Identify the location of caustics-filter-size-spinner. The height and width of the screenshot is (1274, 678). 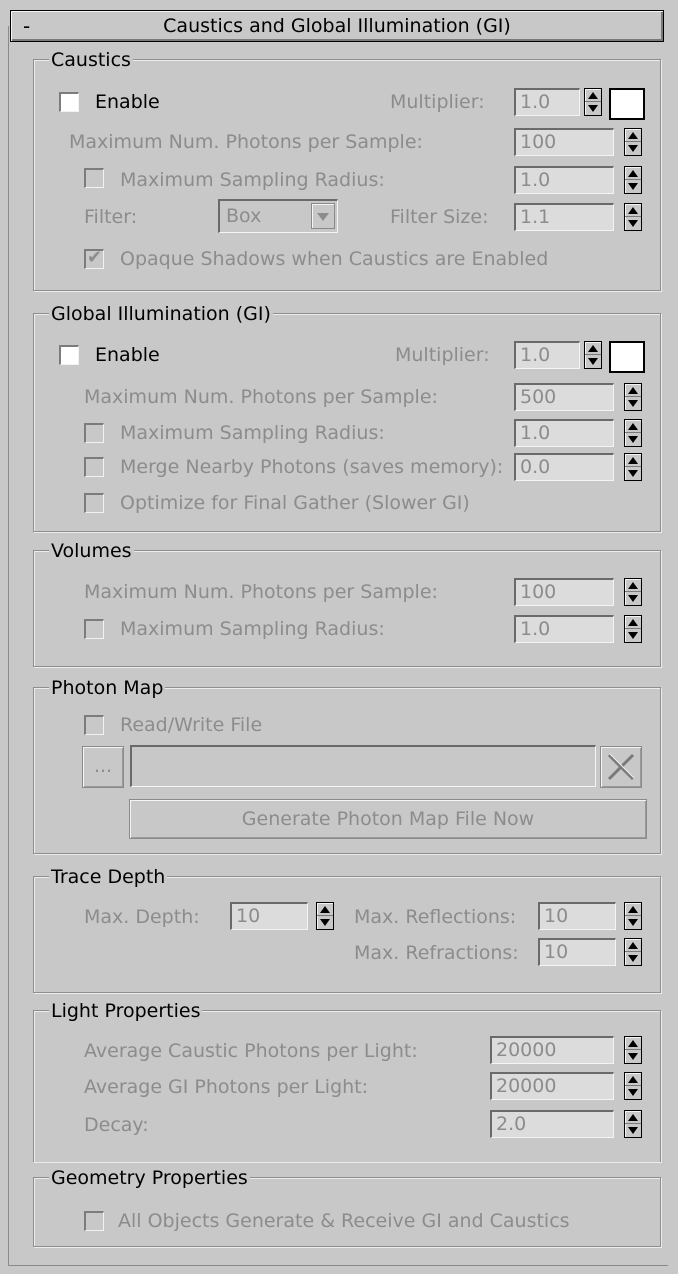
(633, 217).